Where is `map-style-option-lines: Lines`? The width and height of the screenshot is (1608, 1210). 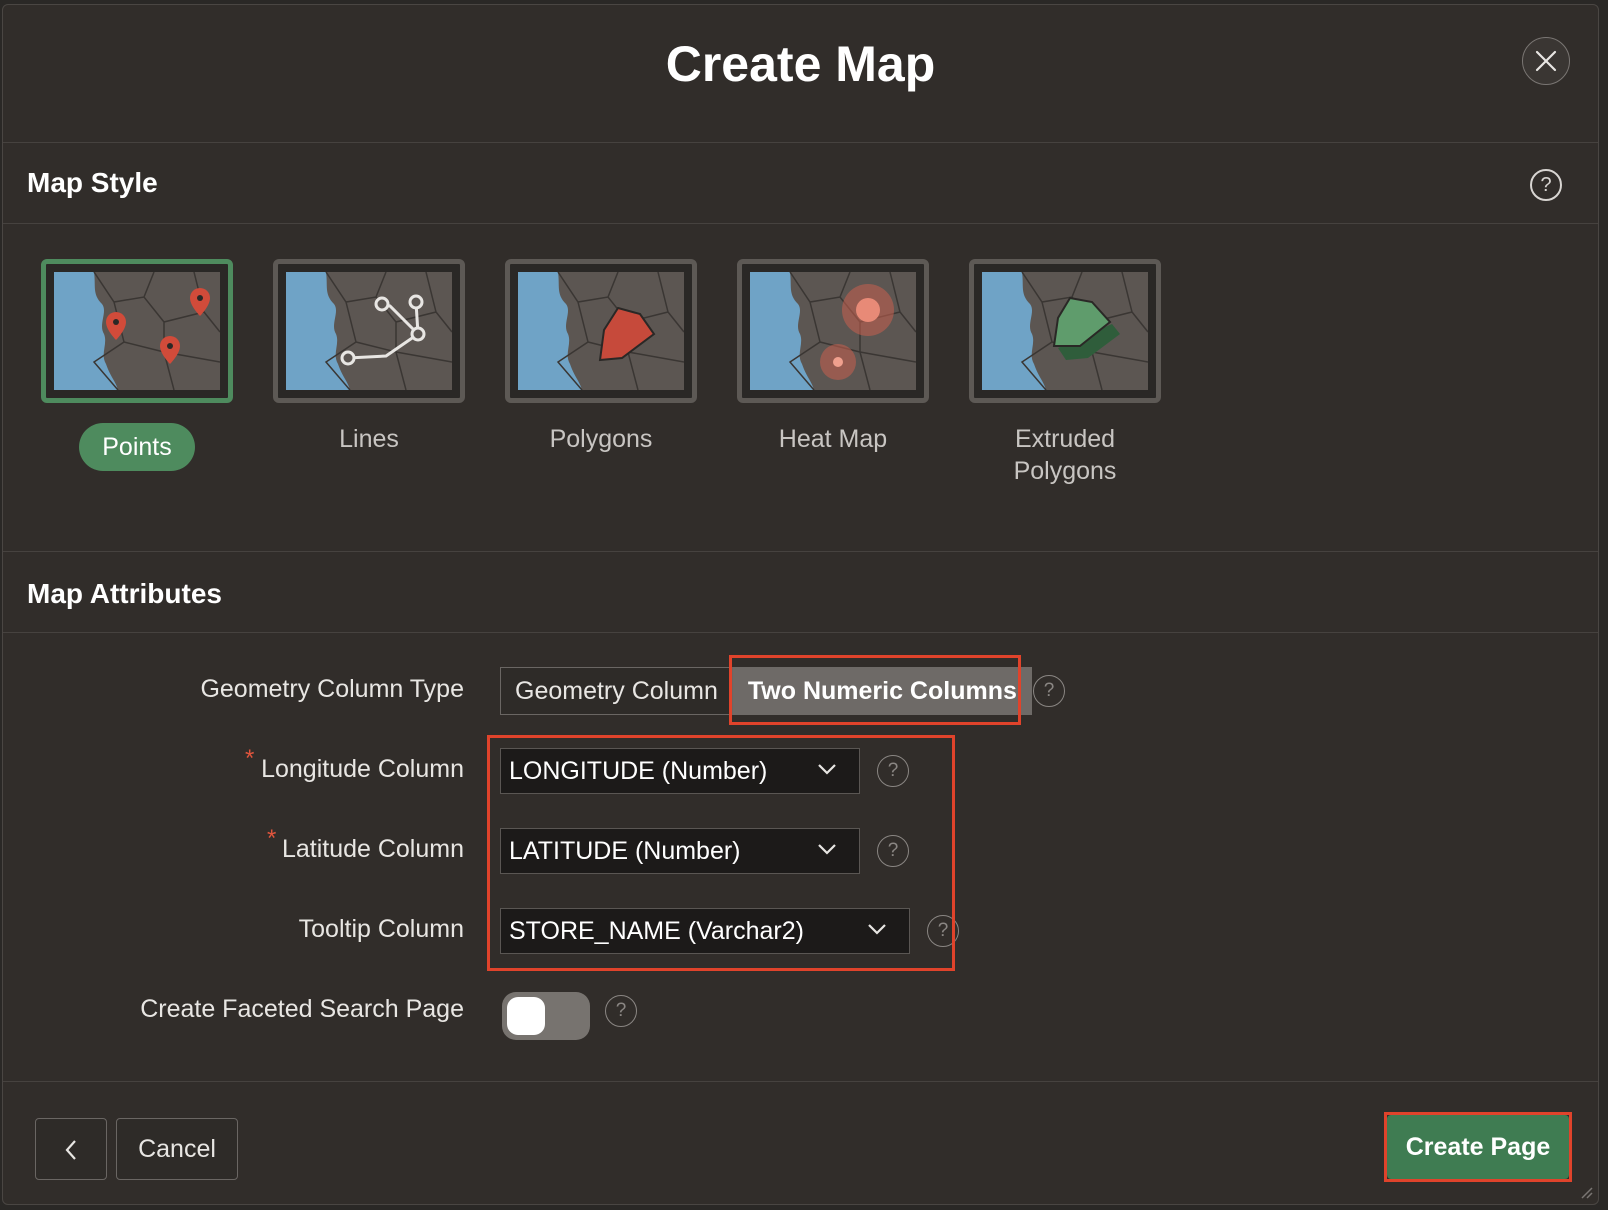 map-style-option-lines: Lines is located at coordinates (369, 356).